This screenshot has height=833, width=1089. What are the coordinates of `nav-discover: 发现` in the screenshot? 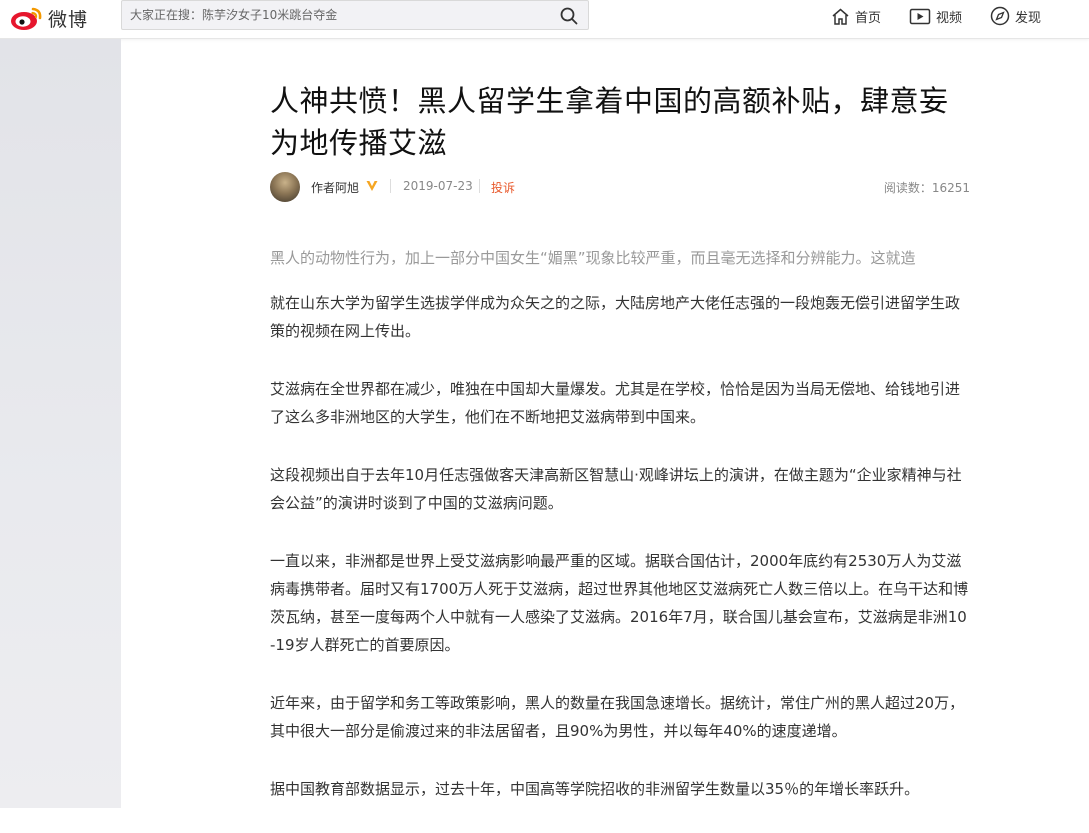 It's located at (1015, 16).